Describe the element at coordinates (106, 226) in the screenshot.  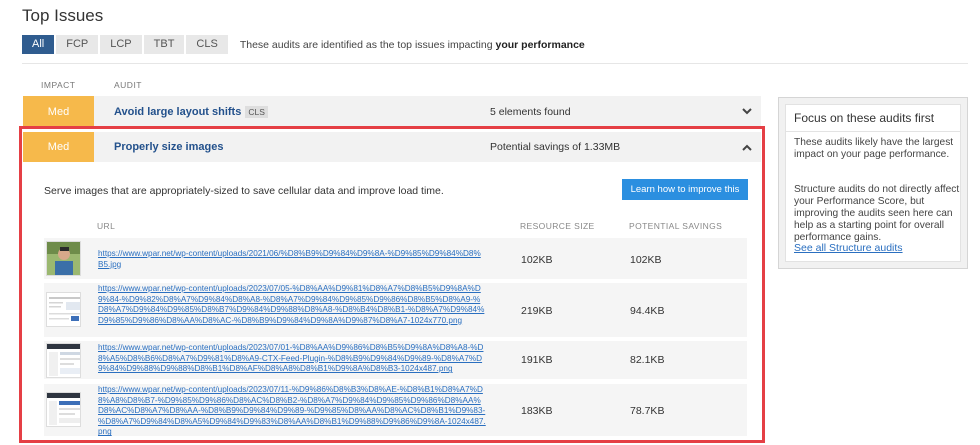
I see `table-header-url: URL` at that location.